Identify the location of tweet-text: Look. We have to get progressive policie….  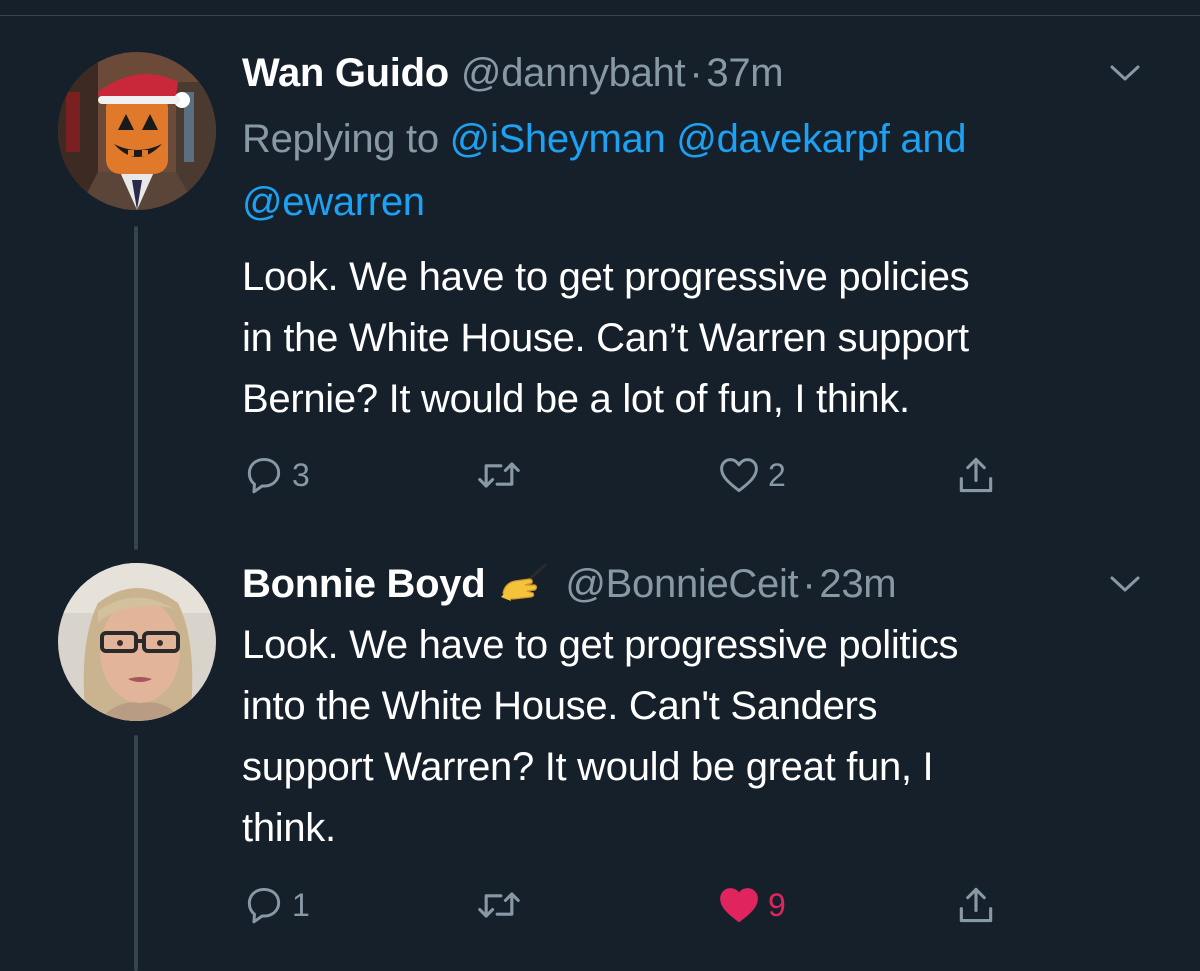
(692, 338).